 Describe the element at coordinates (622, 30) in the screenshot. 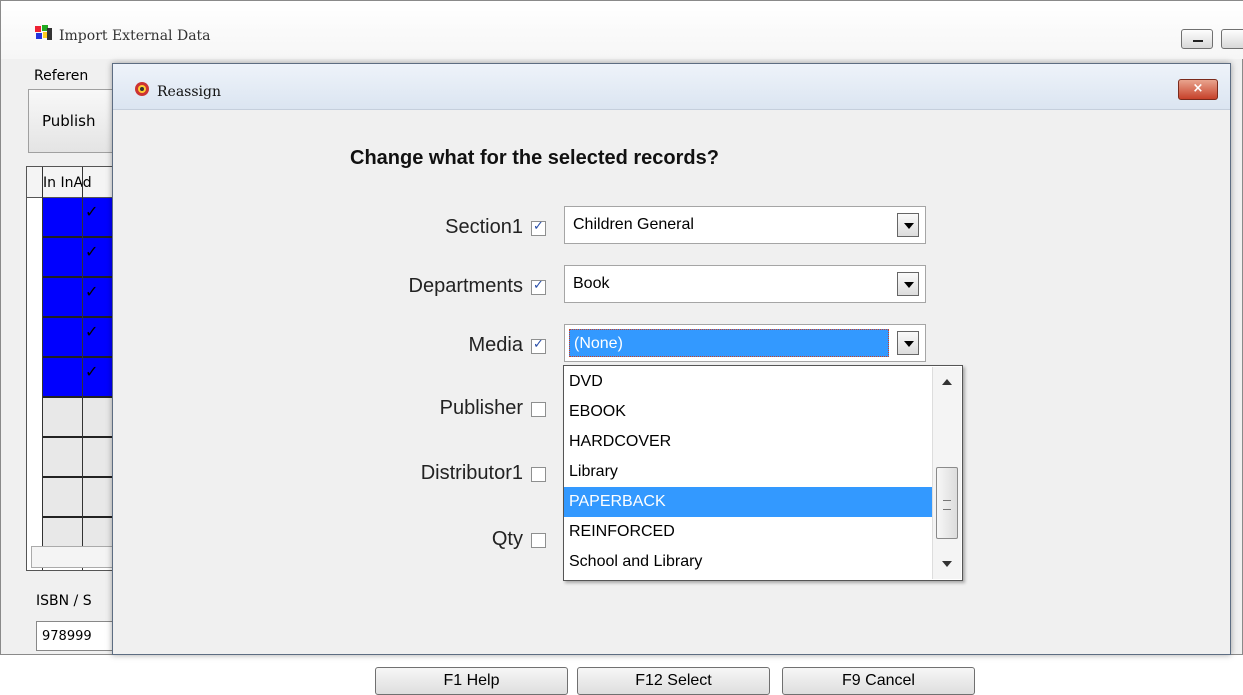

I see `outer-title-bar: Import External Data` at that location.